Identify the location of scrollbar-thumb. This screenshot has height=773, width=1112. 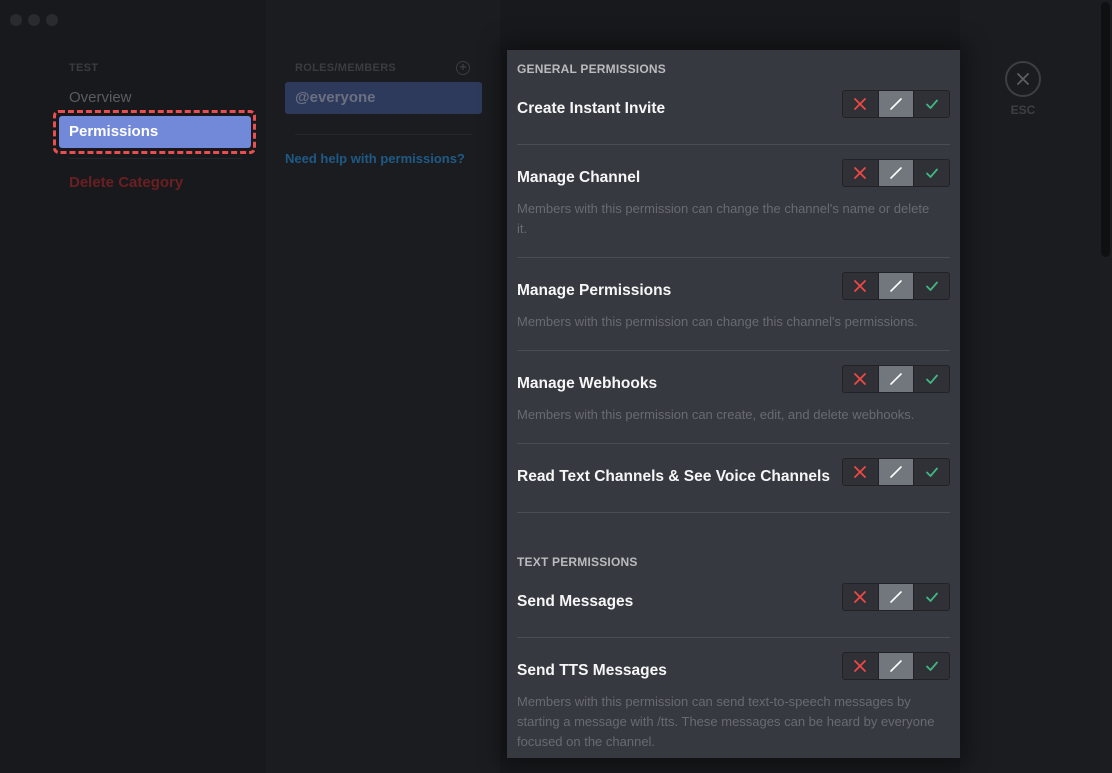
(1105, 129).